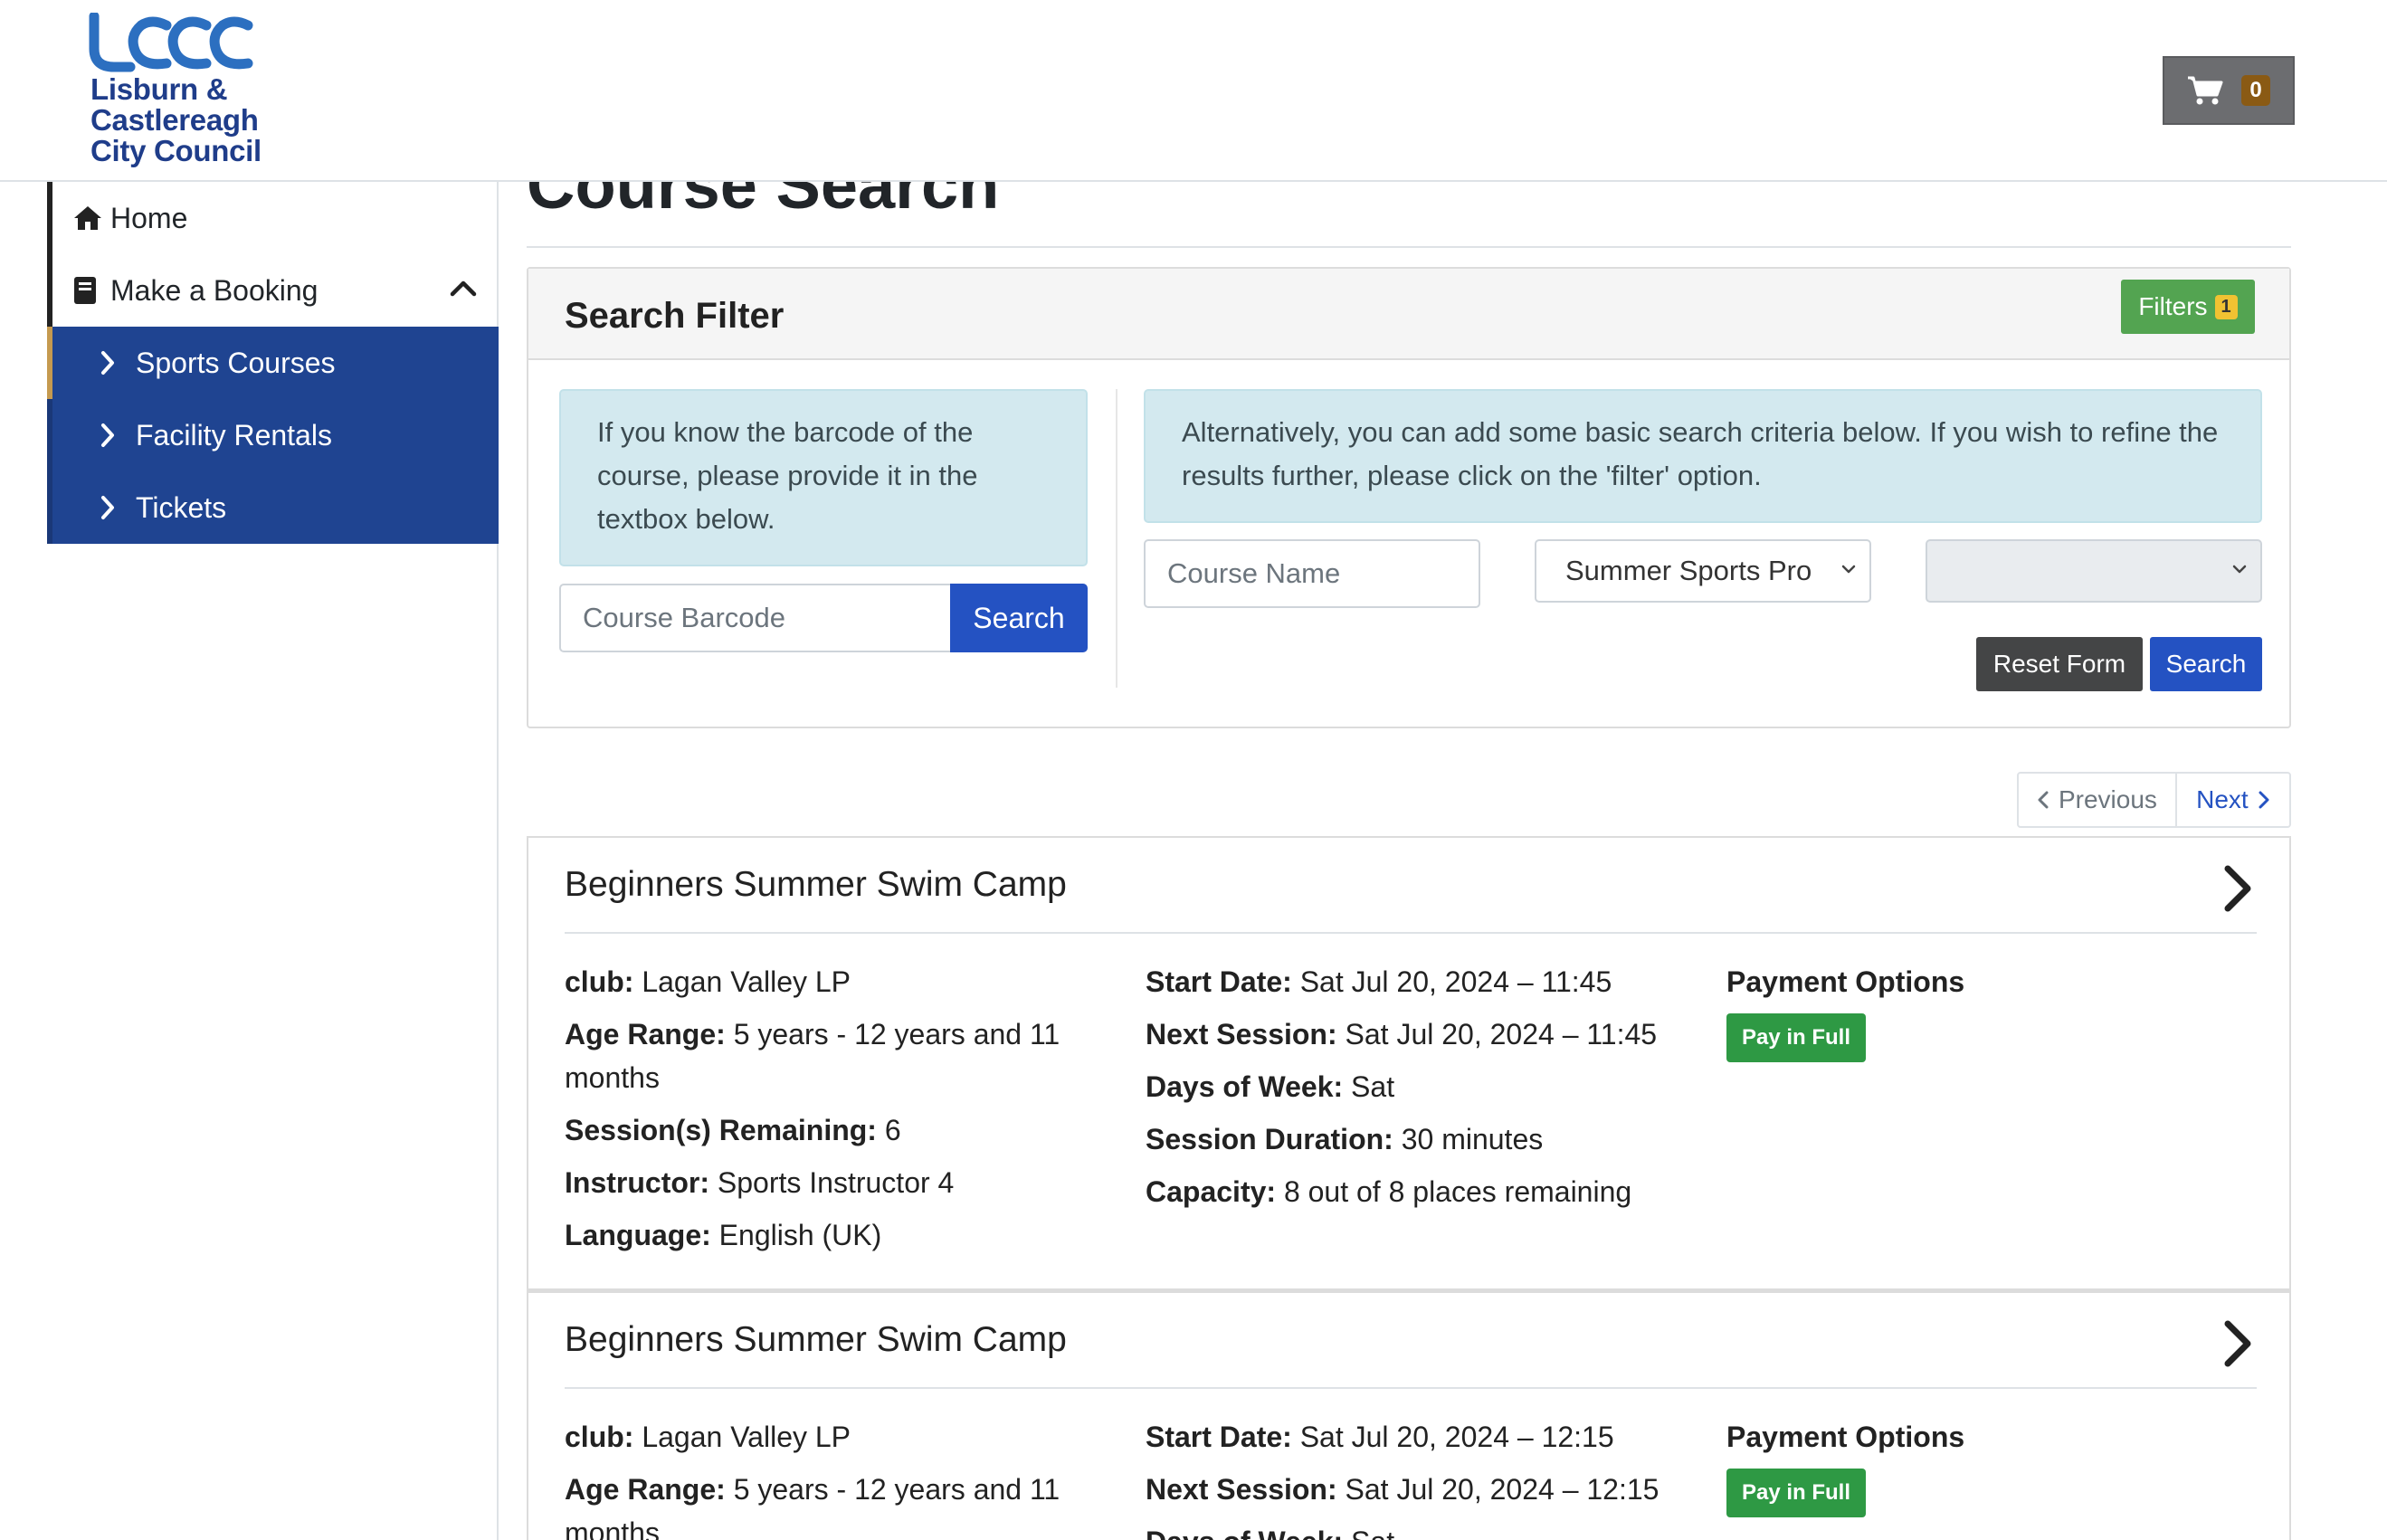  Describe the element at coordinates (2107, 799) in the screenshot. I see `previous-page-label: Previous` at that location.